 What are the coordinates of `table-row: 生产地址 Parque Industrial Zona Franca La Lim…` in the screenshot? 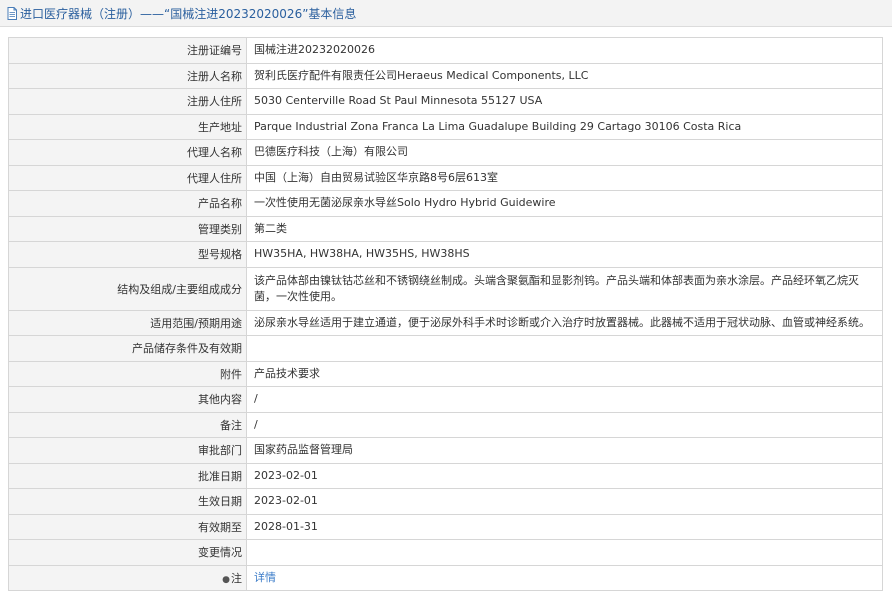 It's located at (445, 126).